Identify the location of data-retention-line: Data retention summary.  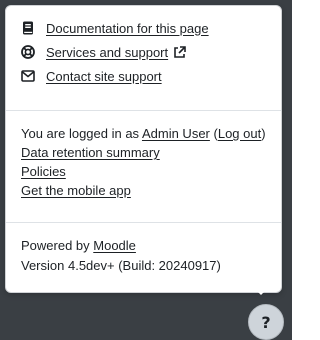
(143, 152).